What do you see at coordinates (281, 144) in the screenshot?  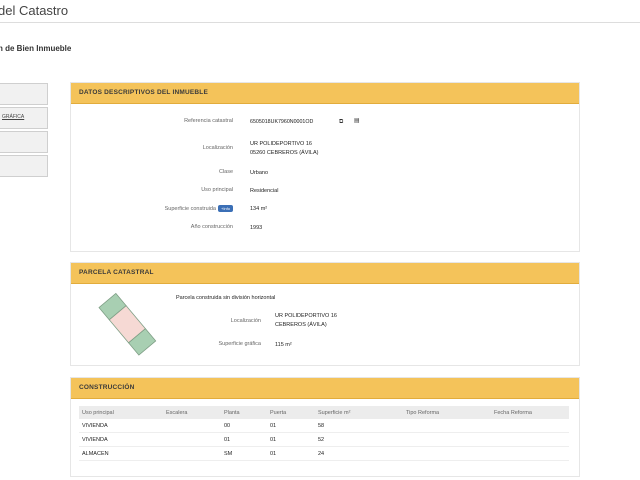 I see `localizacion-line1: UR POLIDEPORTIVO 16` at bounding box center [281, 144].